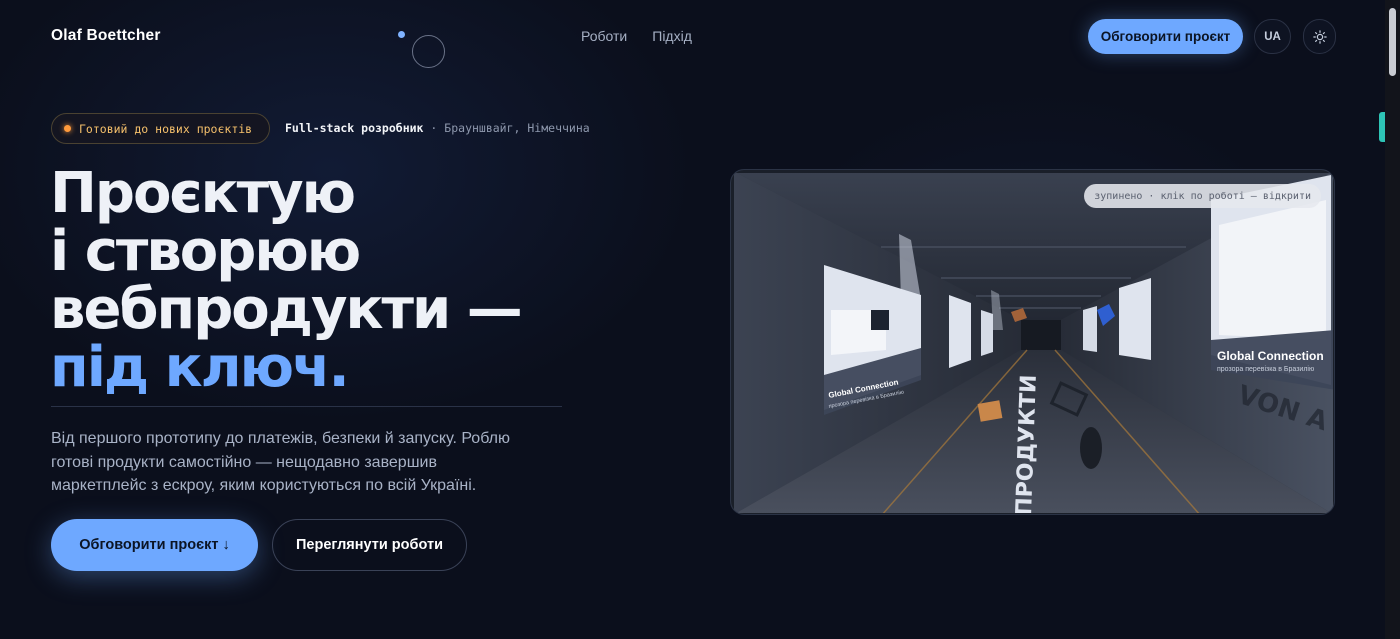 The height and width of the screenshot is (639, 1400). What do you see at coordinates (286, 309) in the screenshot?
I see `headline-line-3: вебпродукти —` at bounding box center [286, 309].